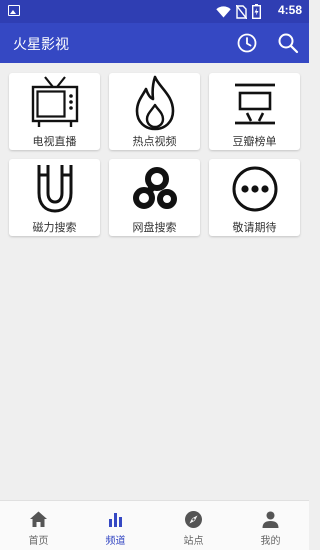 The image size is (320, 550). I want to click on douban-icon, so click(255, 104).